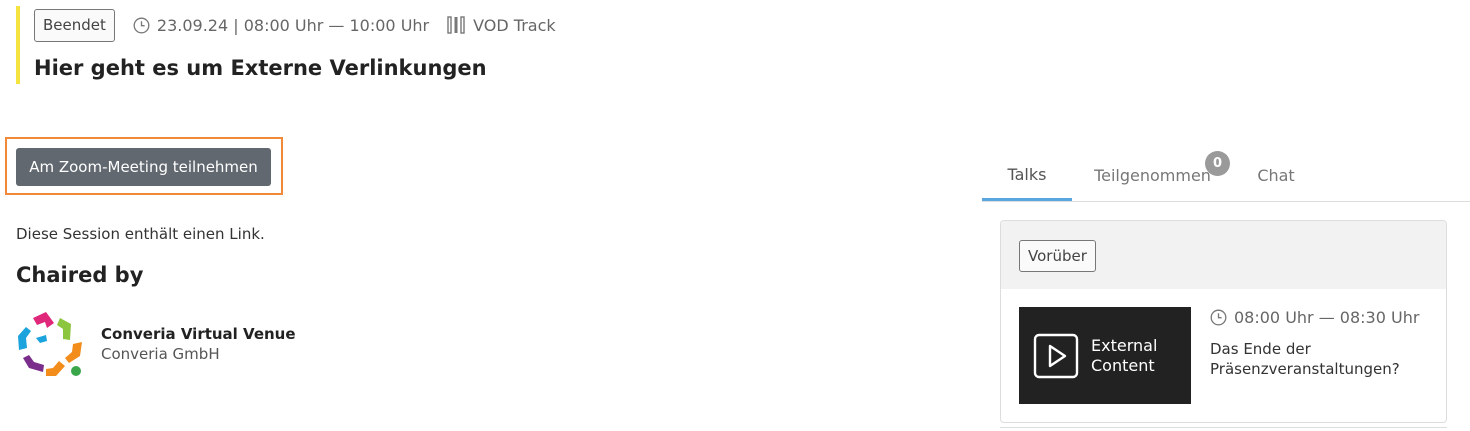  Describe the element at coordinates (1217, 163) in the screenshot. I see `participant-count-badge: 0` at that location.